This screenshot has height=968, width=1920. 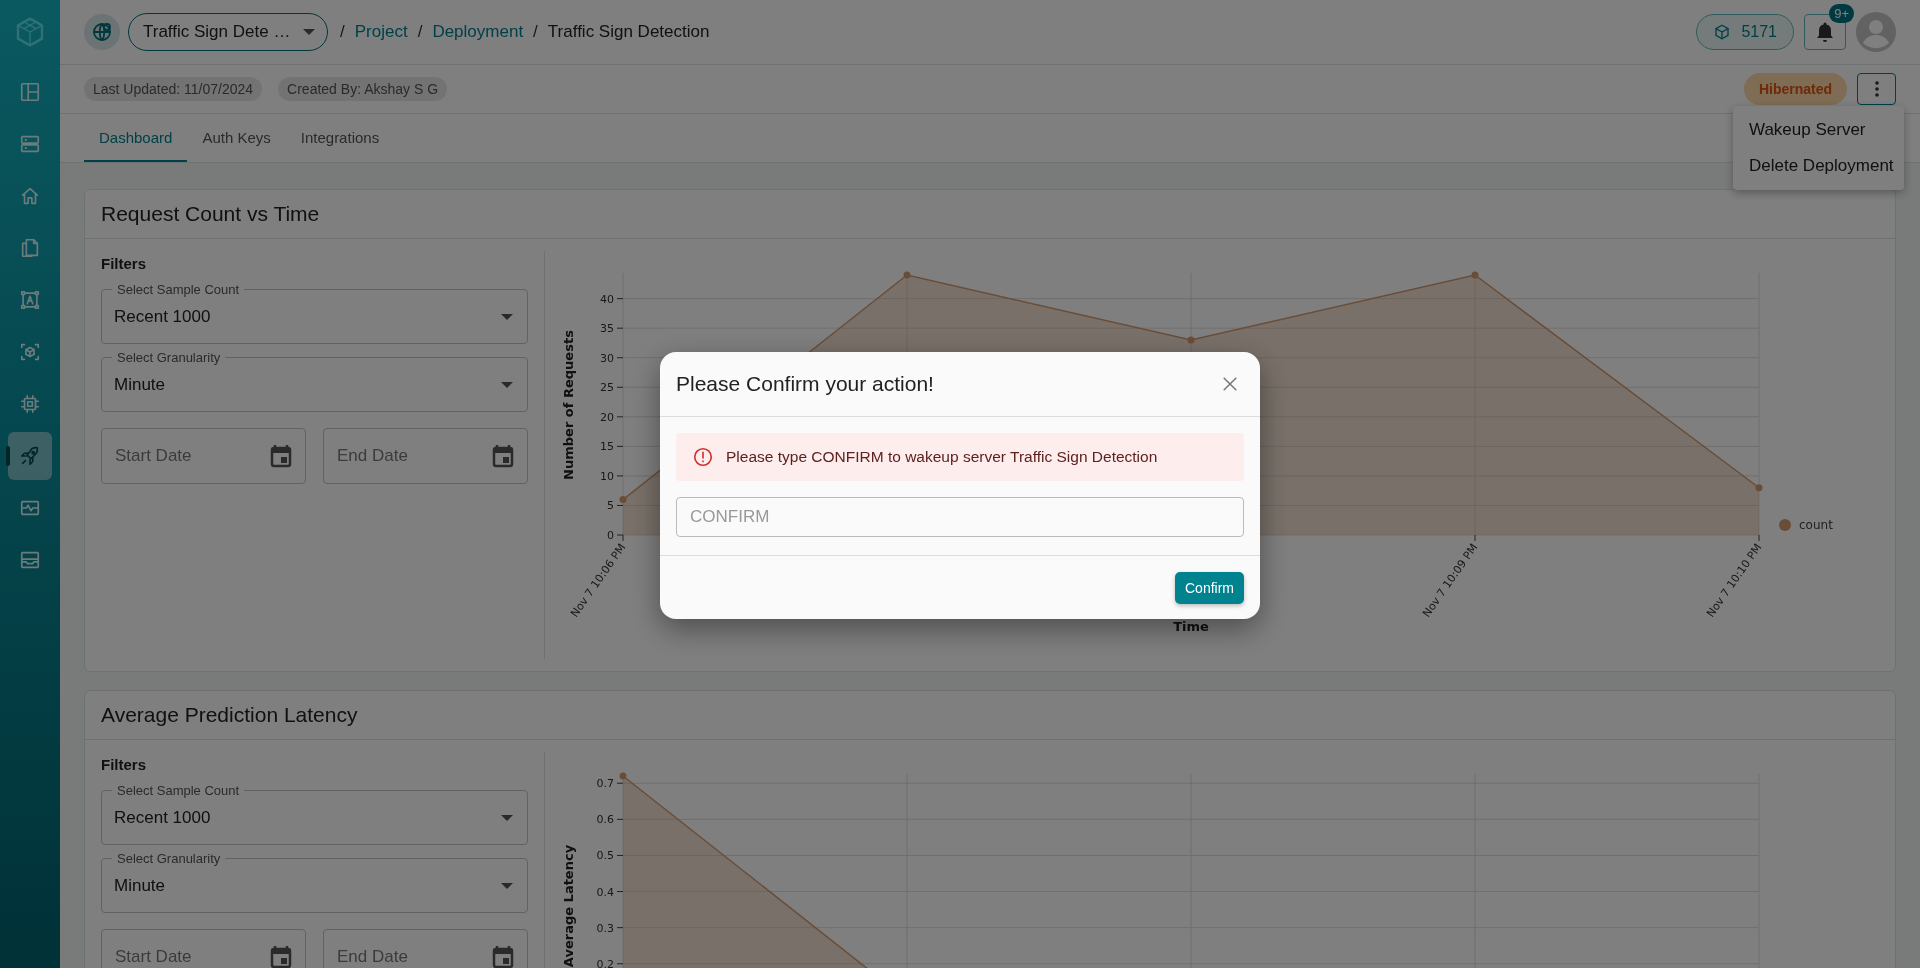 I want to click on card-title: Average Prediction Latency, so click(x=990, y=715).